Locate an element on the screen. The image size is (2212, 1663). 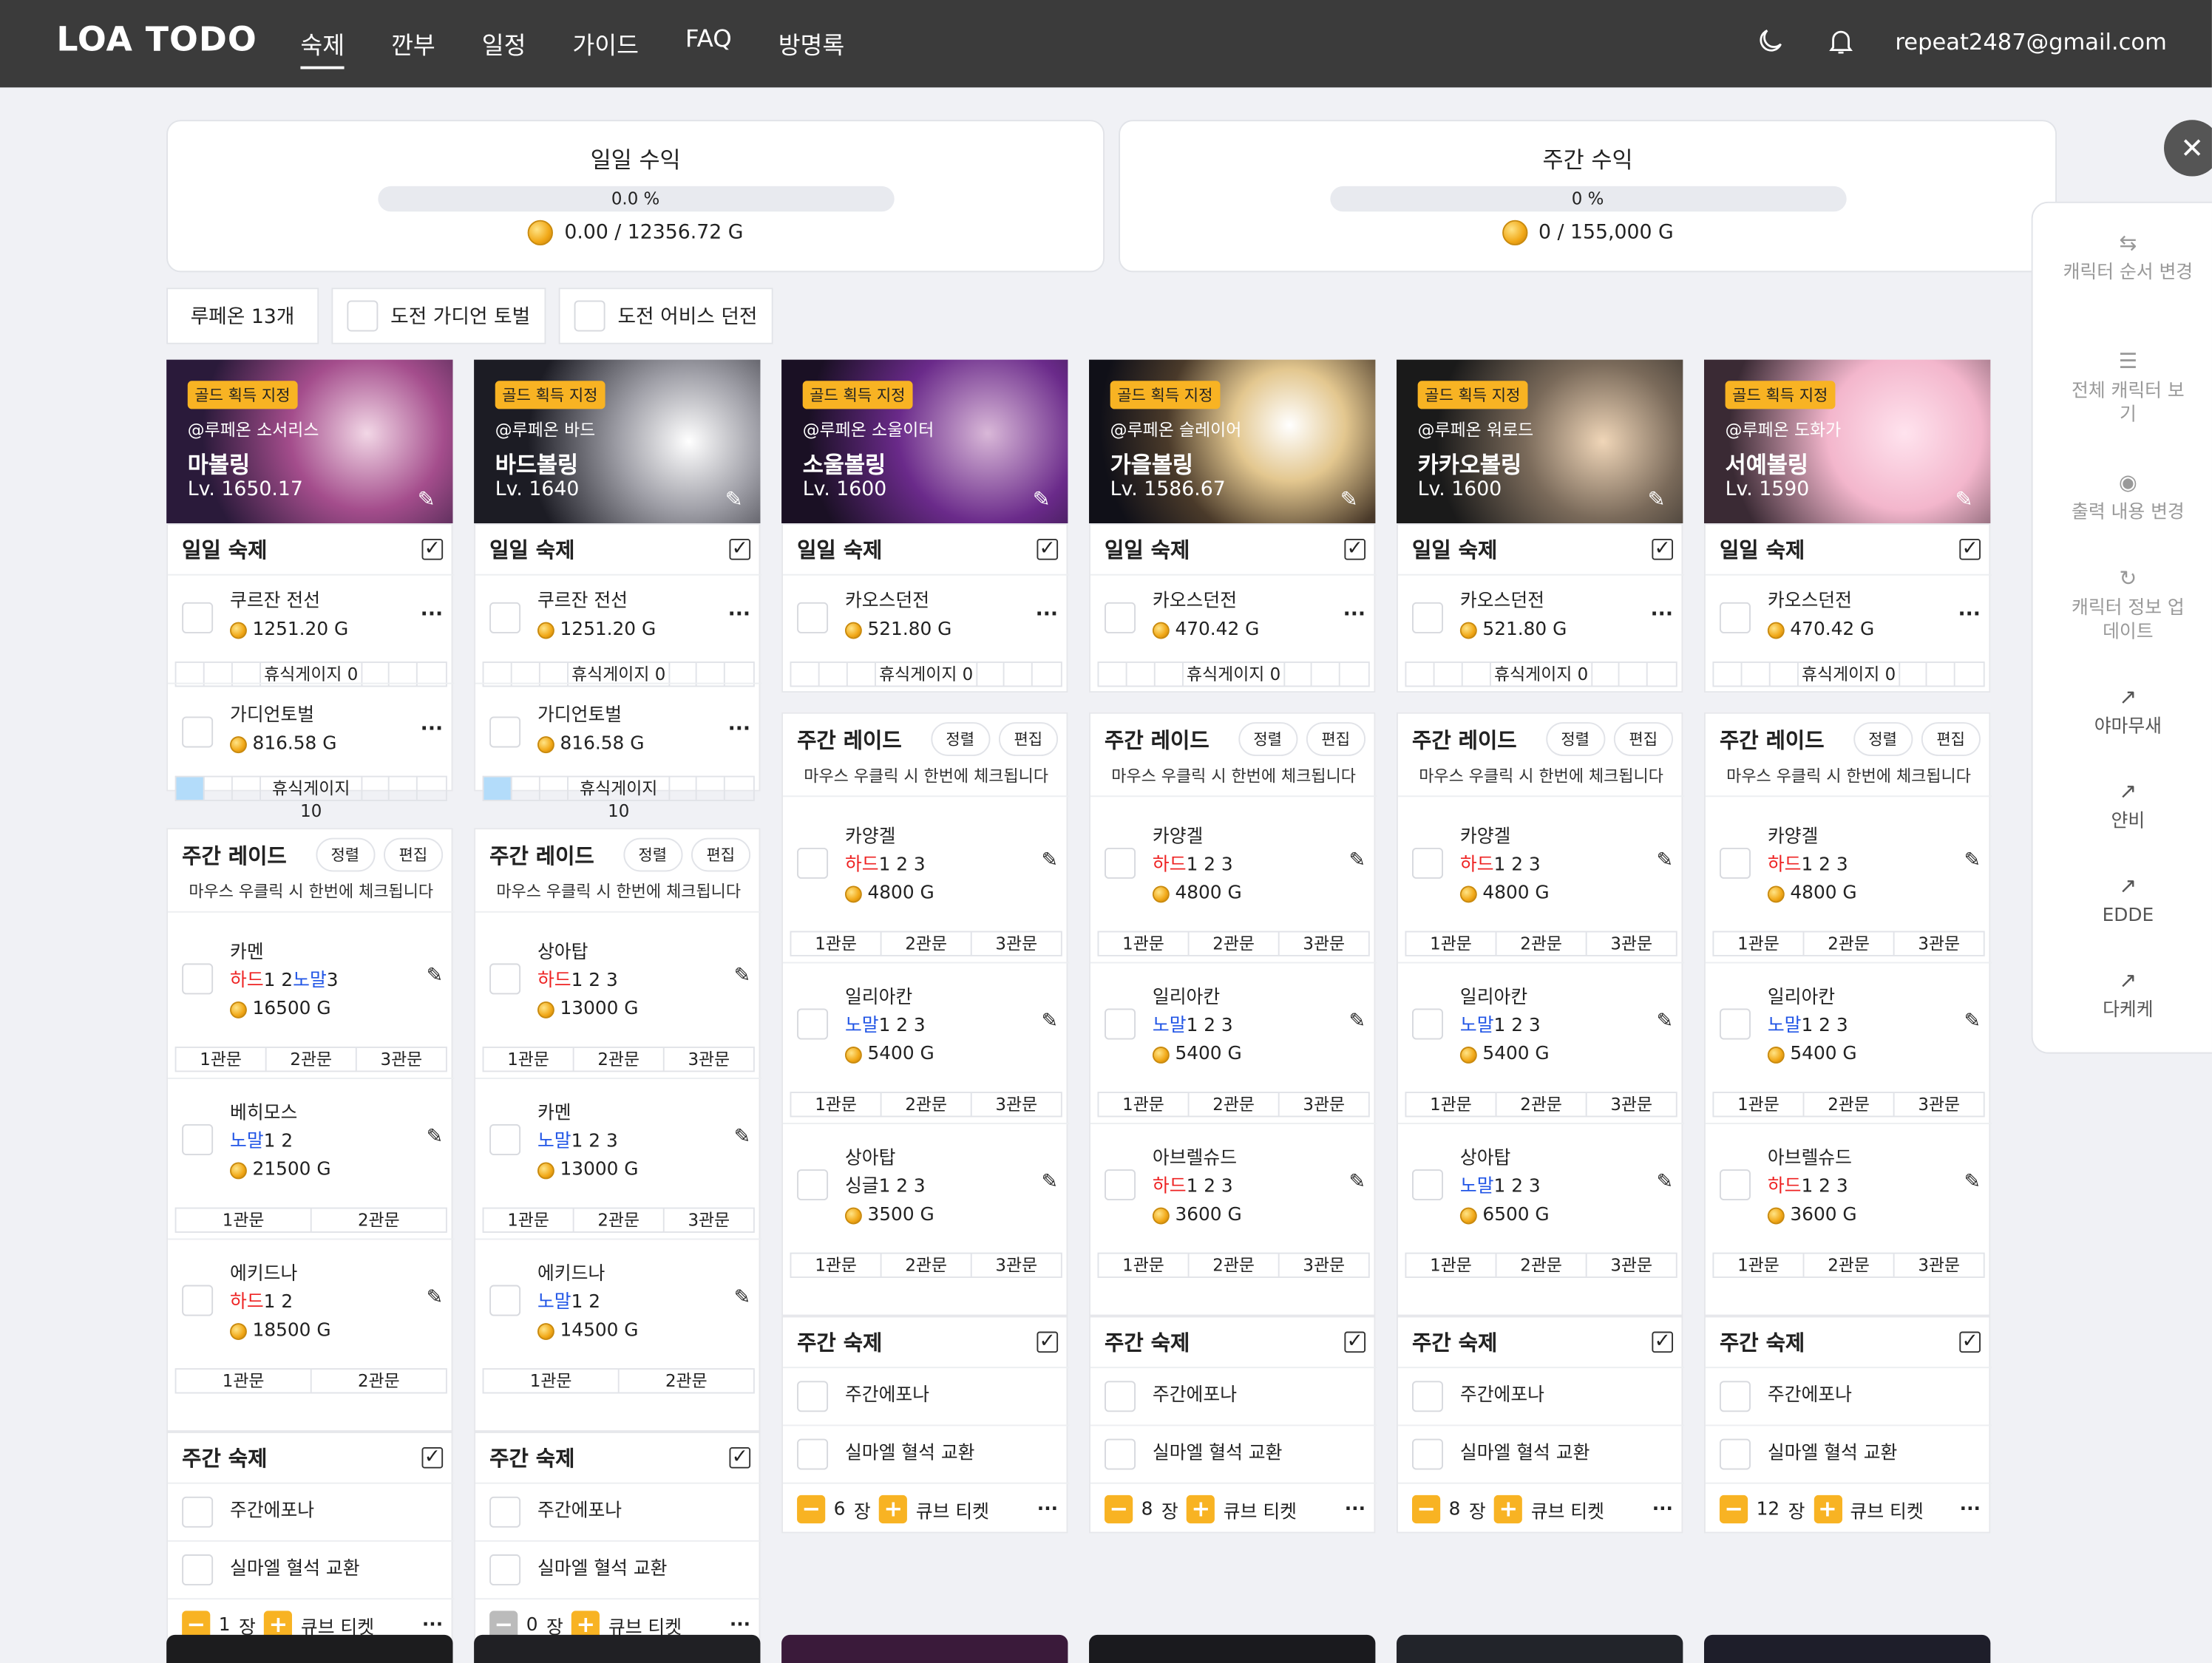
abyss-filter: 도전 어비스 던전 is located at coordinates (665, 316).